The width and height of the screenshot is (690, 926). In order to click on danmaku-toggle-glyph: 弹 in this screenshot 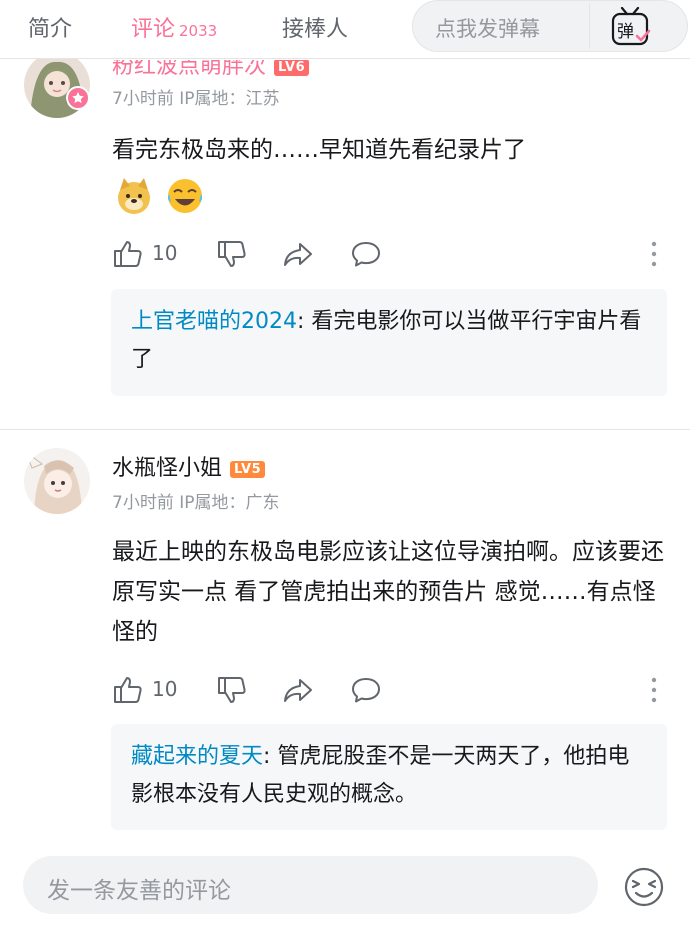, I will do `click(625, 32)`.